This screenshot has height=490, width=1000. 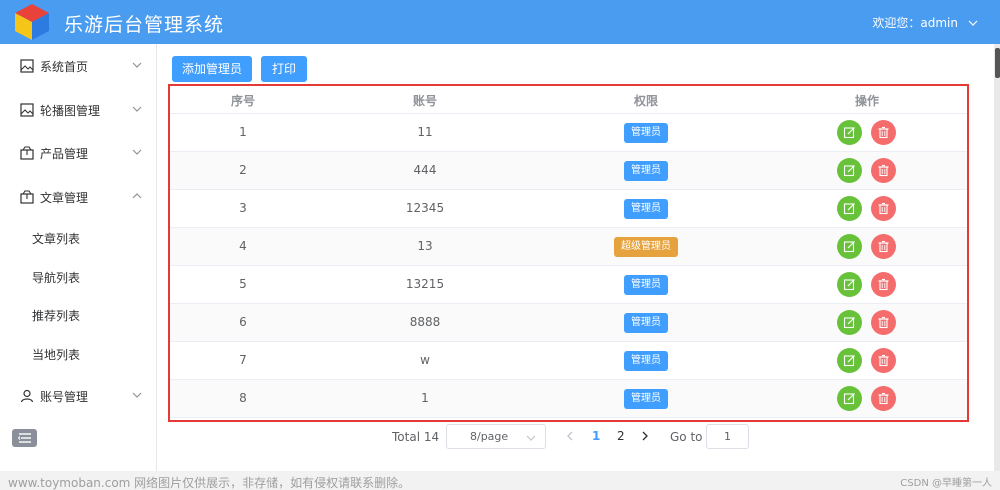 I want to click on scrollbar-thumb, so click(x=997, y=63).